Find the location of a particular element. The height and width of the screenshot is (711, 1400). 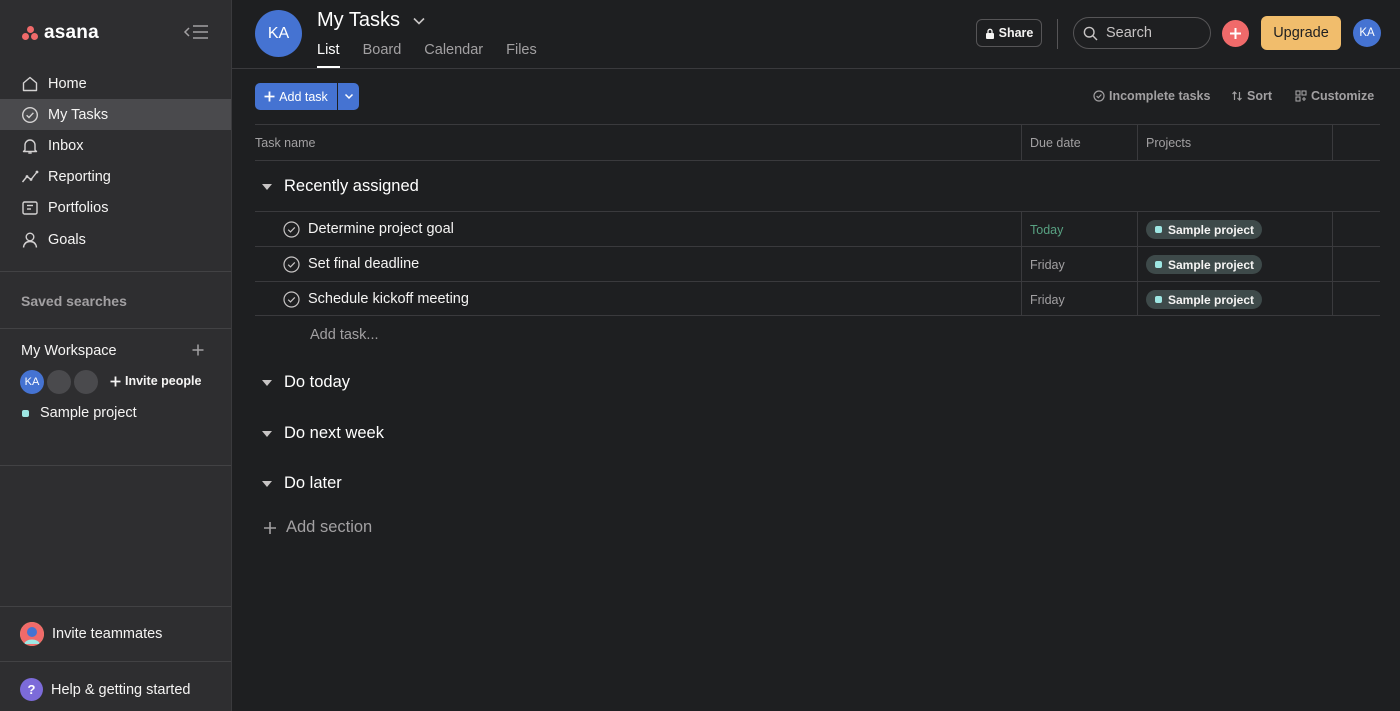

add-task-dropdown-button is located at coordinates (348, 96).